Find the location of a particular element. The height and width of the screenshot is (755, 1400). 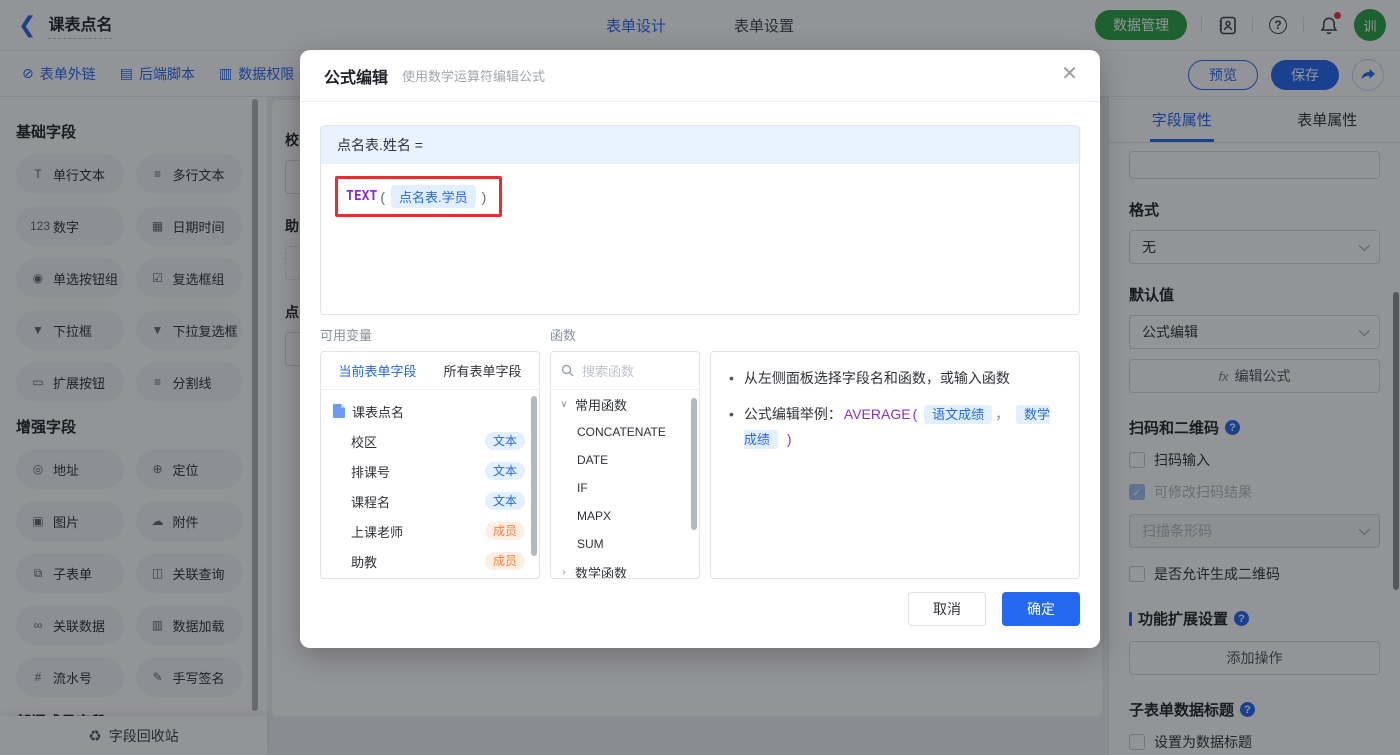

close-icon: ✕ is located at coordinates (1069, 74).